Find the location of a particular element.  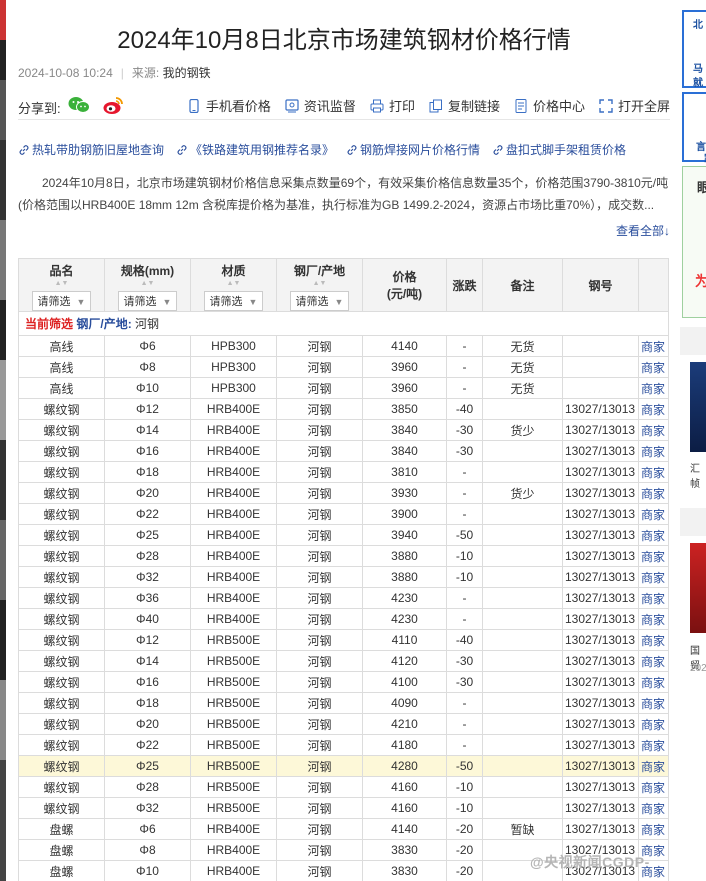

cell-price: 3960 is located at coordinates (404, 367).